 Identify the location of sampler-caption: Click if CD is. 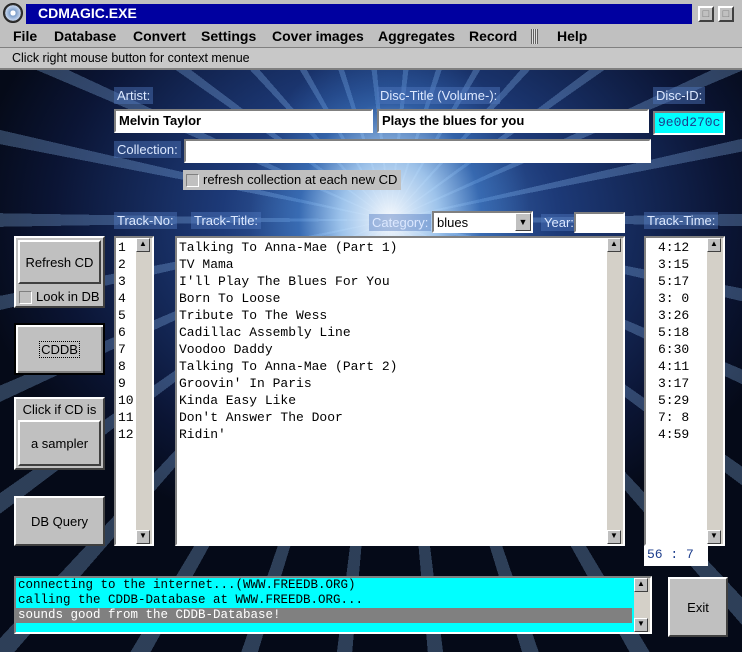
(59, 409).